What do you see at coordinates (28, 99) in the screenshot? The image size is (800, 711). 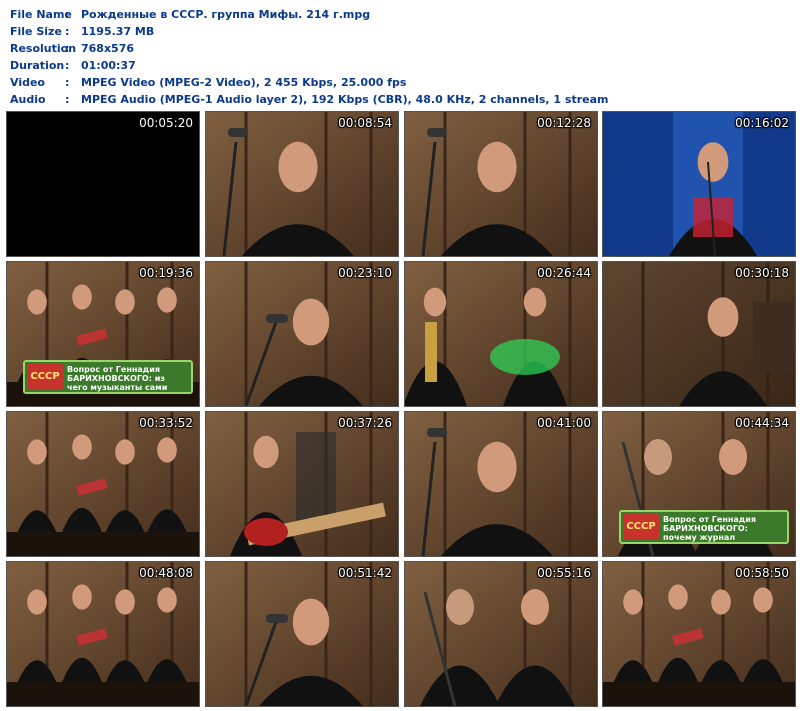 I see `info-key: Audio` at bounding box center [28, 99].